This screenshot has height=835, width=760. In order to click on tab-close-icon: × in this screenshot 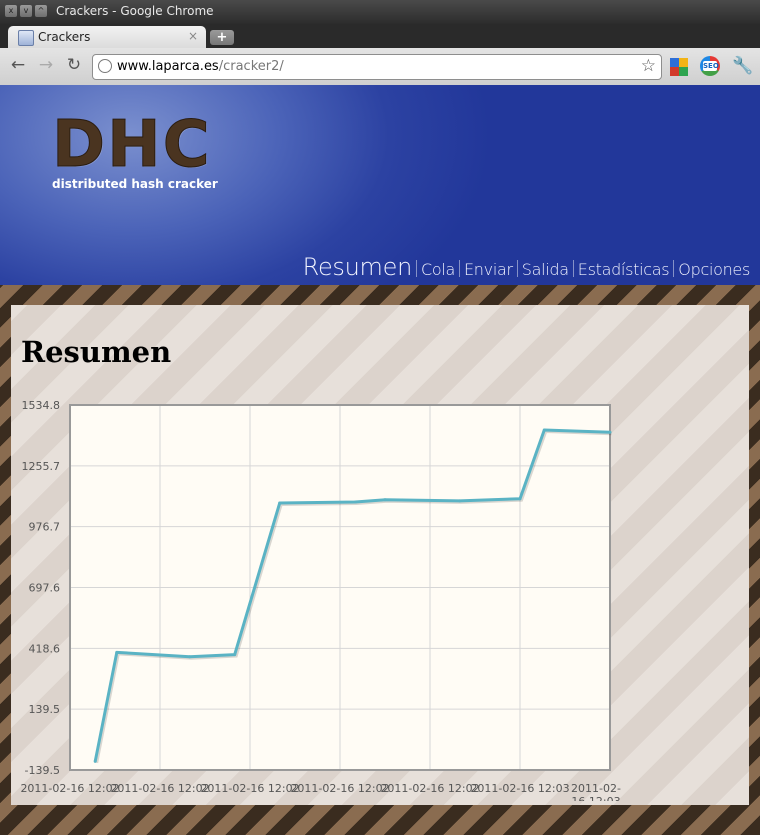, I will do `click(193, 36)`.